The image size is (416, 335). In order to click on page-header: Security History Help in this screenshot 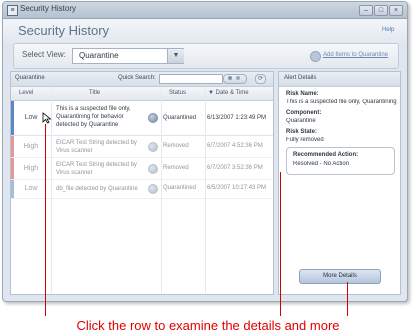, I will do `click(205, 31)`.